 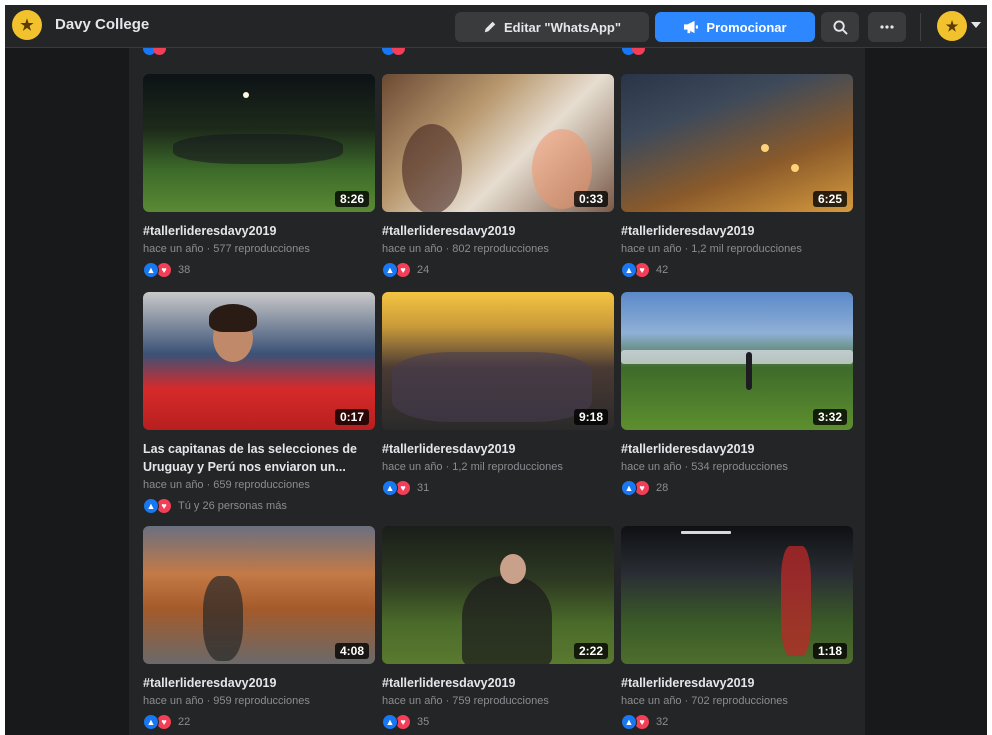 What do you see at coordinates (498, 270) in the screenshot?
I see `video-reactions: ▲ ♥ 24` at bounding box center [498, 270].